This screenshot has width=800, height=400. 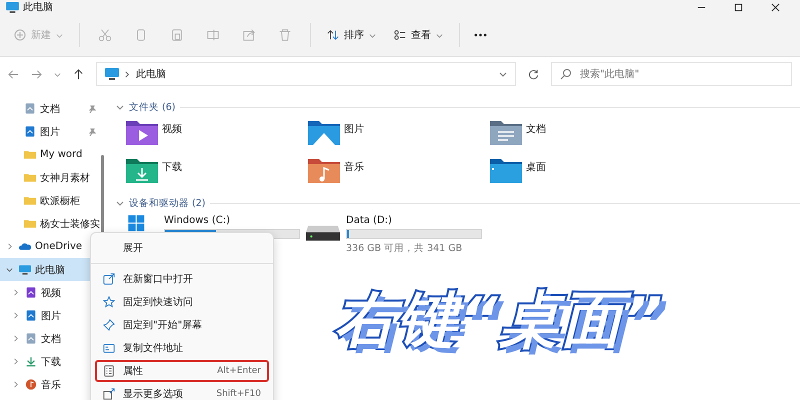 What do you see at coordinates (25, 246) in the screenshot?
I see `cloud-icon` at bounding box center [25, 246].